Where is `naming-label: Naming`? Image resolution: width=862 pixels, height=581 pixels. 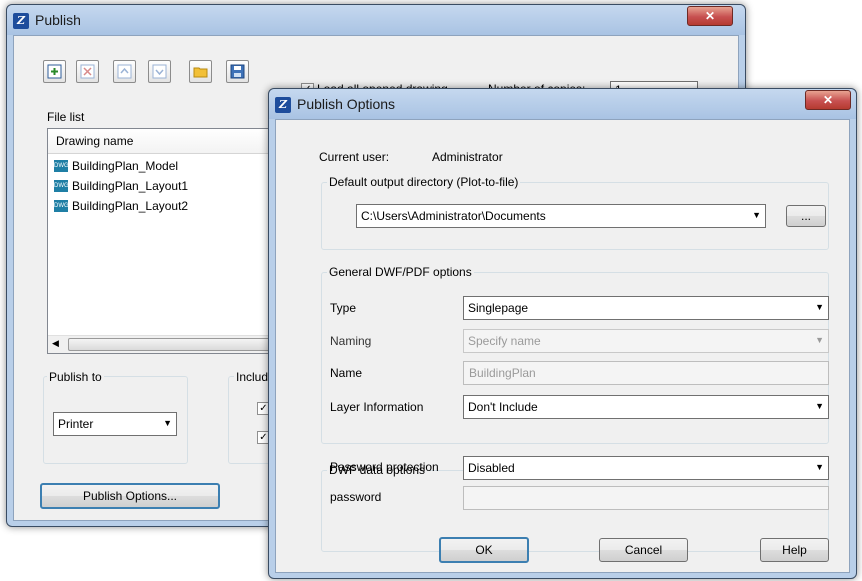 naming-label: Naming is located at coordinates (351, 341).